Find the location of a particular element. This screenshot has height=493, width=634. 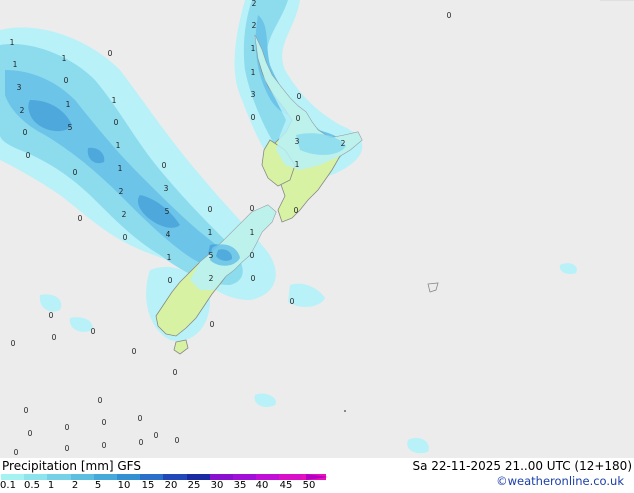

legend-tick-labels: 0.1 0.5 1 2 5 10 15 20 25 30 35 40 45 50 is located at coordinates (170, 487).